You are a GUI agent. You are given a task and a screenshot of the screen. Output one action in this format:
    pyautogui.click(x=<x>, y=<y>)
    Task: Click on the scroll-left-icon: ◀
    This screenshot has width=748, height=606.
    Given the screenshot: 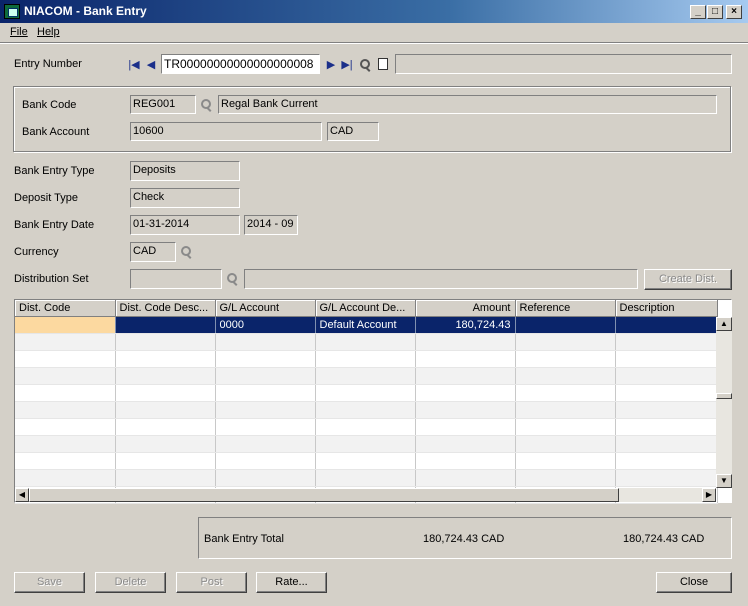 What is the action you would take?
    pyautogui.click(x=22, y=495)
    